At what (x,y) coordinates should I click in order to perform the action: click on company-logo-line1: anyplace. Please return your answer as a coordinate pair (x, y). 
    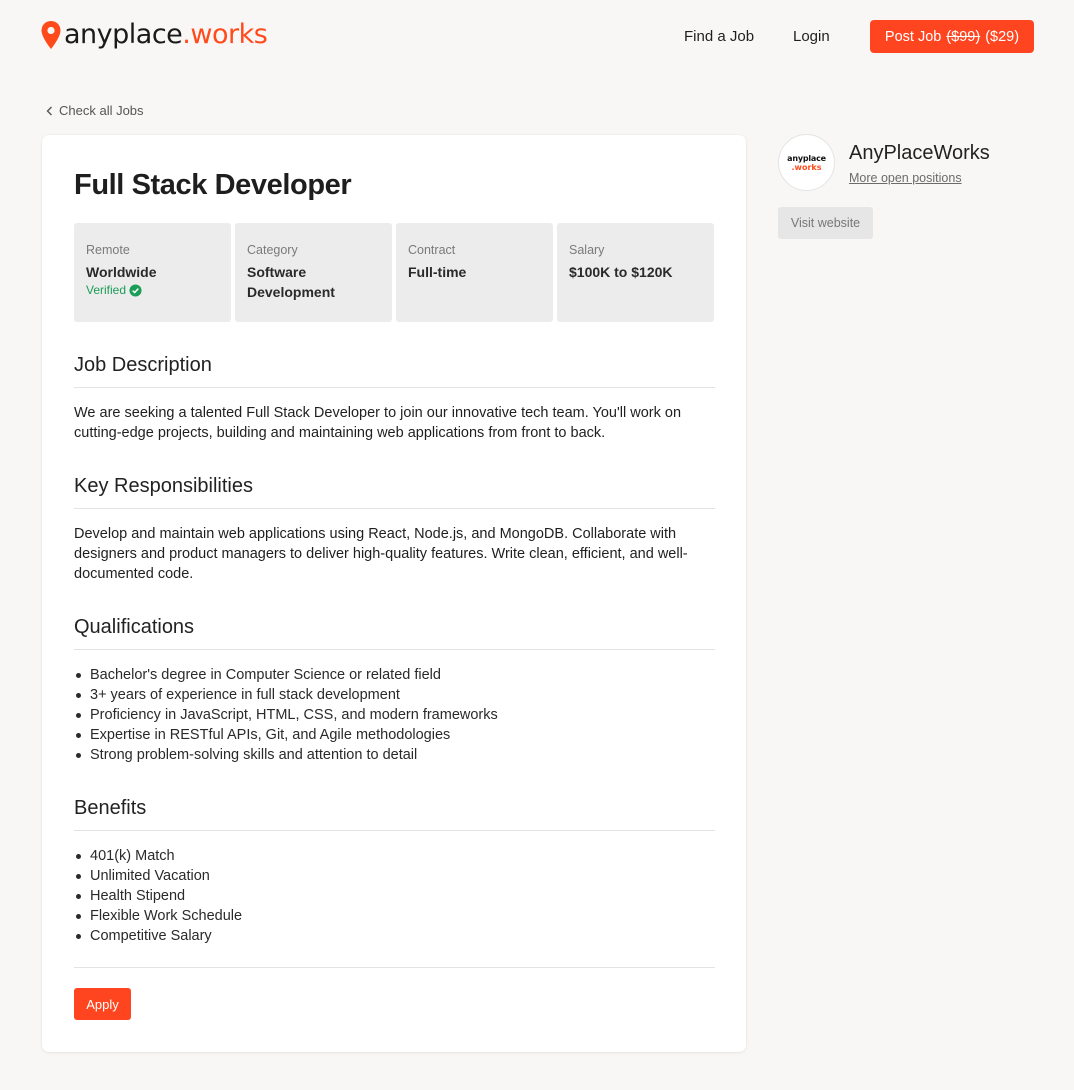
    Looking at the image, I should click on (806, 158).